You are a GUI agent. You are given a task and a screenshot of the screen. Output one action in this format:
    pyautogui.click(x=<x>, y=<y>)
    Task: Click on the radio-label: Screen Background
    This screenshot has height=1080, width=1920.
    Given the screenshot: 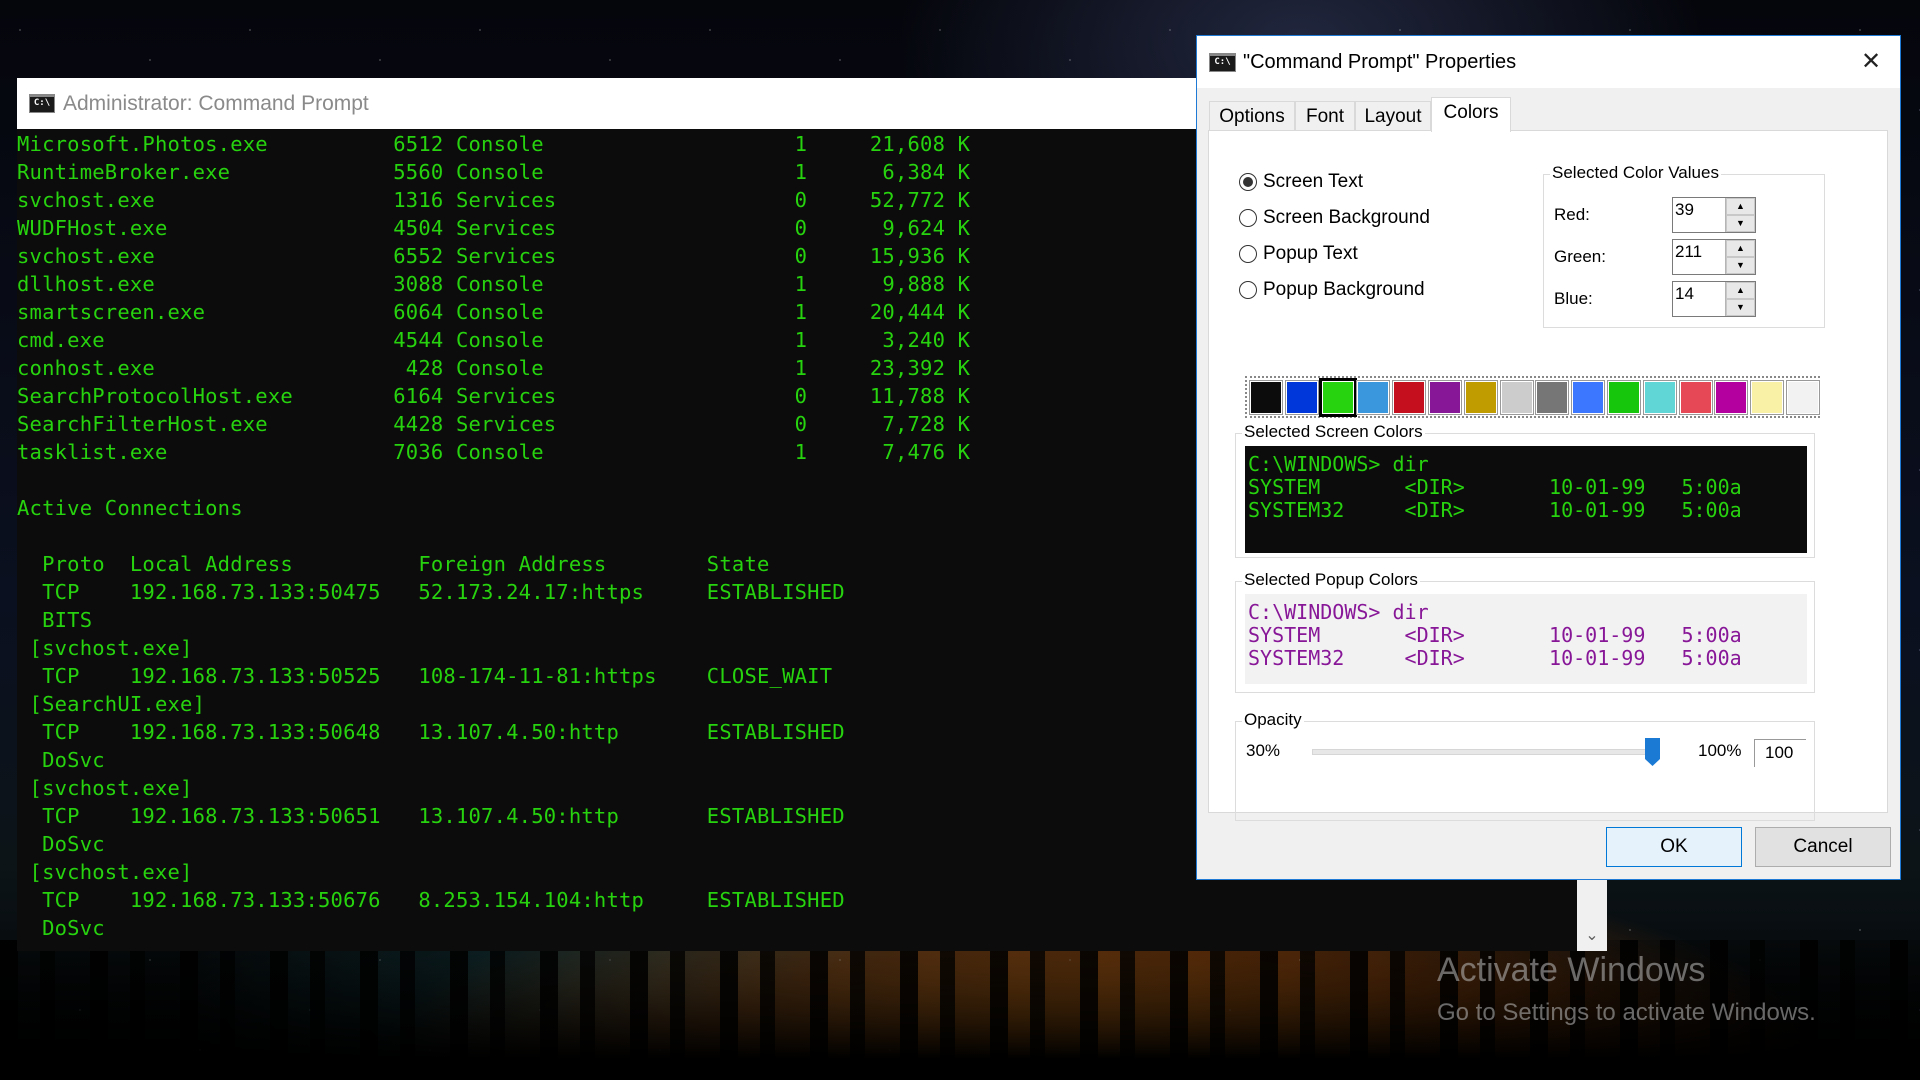 What is the action you would take?
    pyautogui.click(x=1346, y=217)
    